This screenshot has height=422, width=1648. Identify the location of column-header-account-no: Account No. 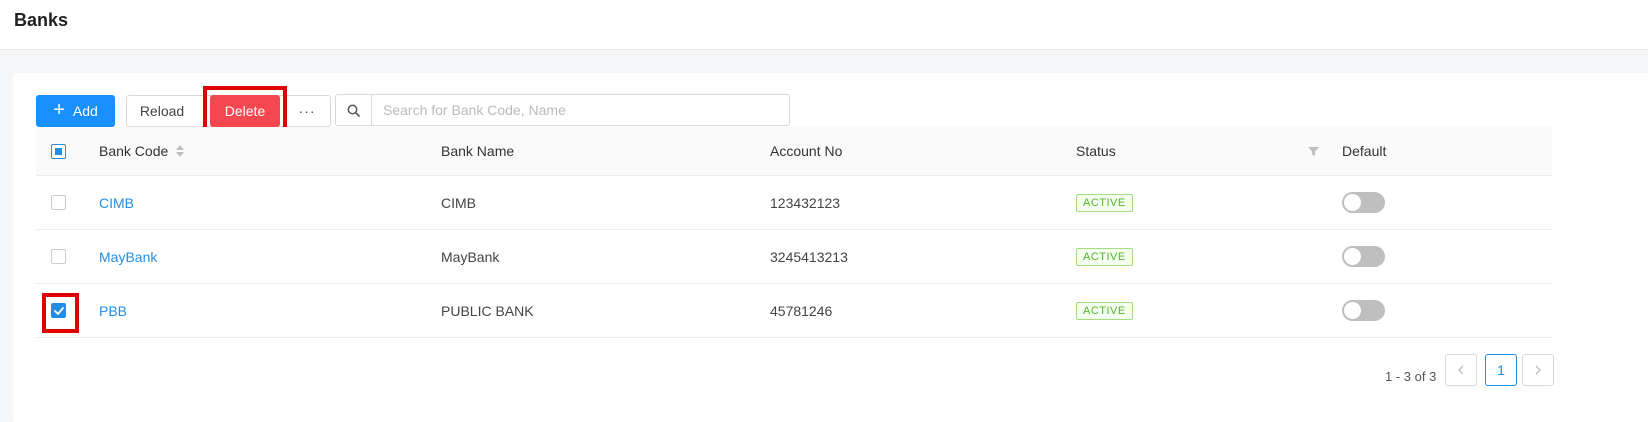
(806, 151).